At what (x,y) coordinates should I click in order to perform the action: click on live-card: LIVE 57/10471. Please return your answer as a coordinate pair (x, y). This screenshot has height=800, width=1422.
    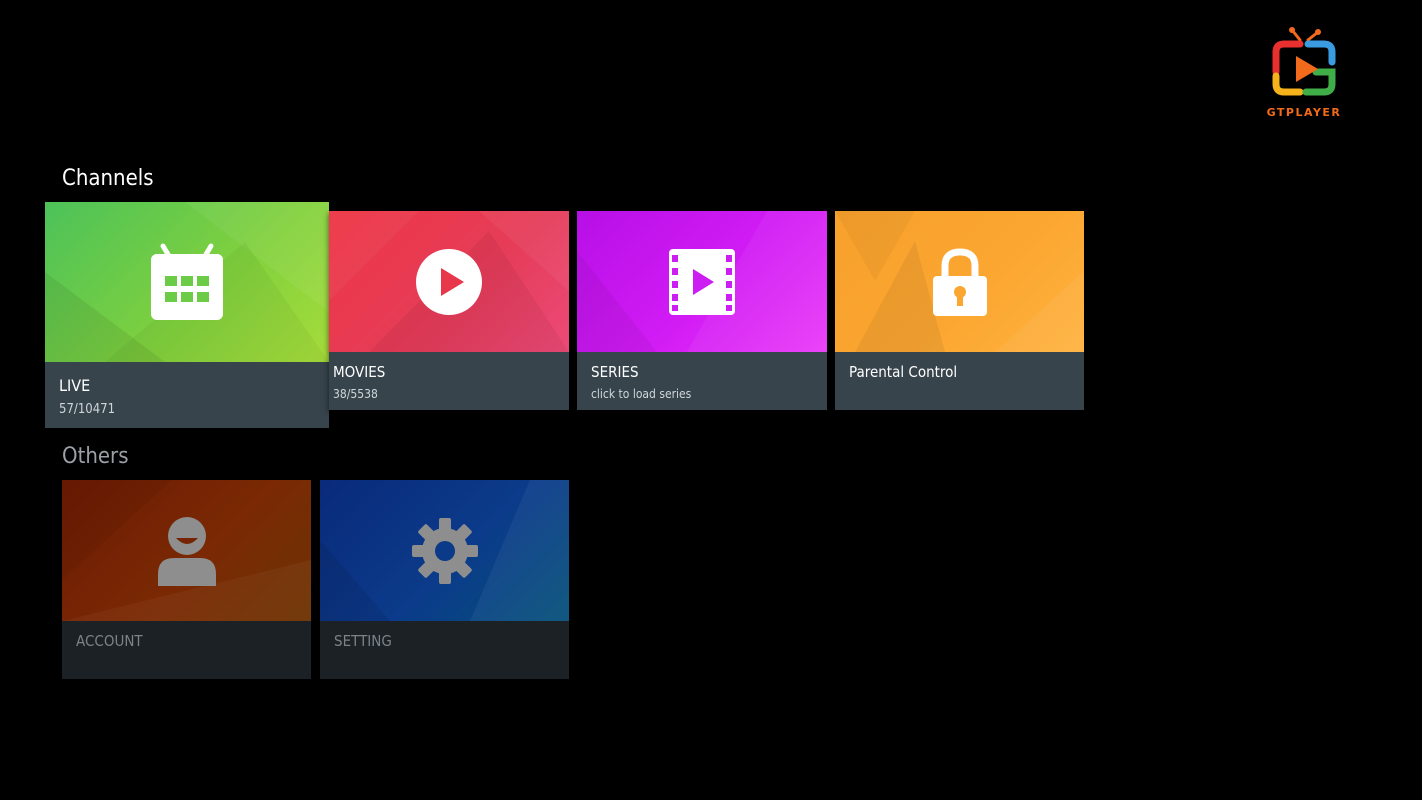
    Looking at the image, I should click on (187, 315).